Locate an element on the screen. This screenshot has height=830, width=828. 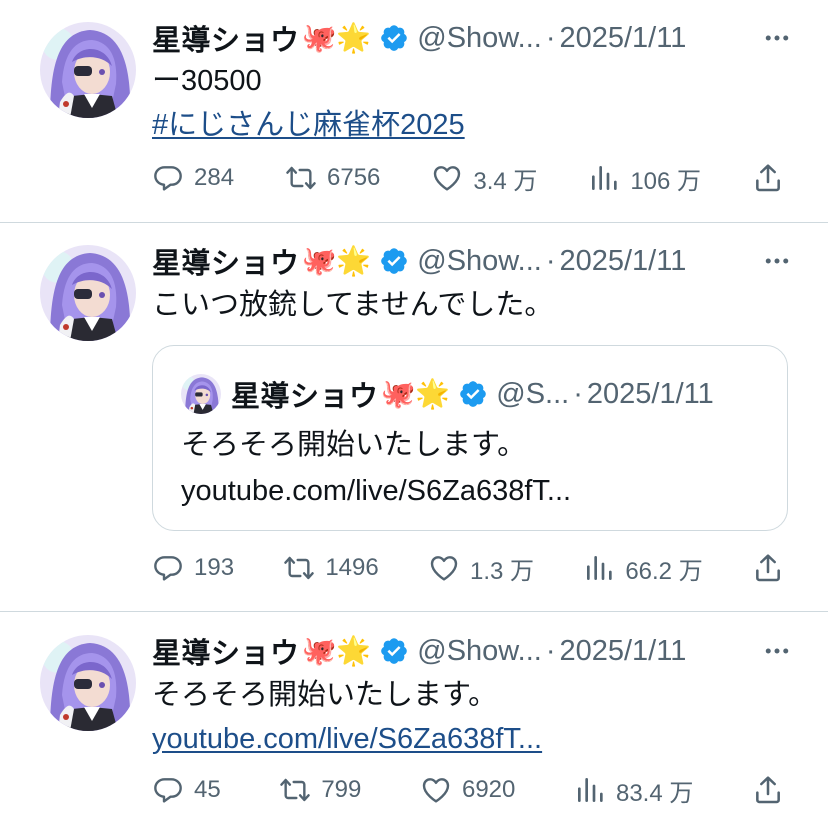
tweet-text: そろそろ開始いたします。 is located at coordinates (325, 695).